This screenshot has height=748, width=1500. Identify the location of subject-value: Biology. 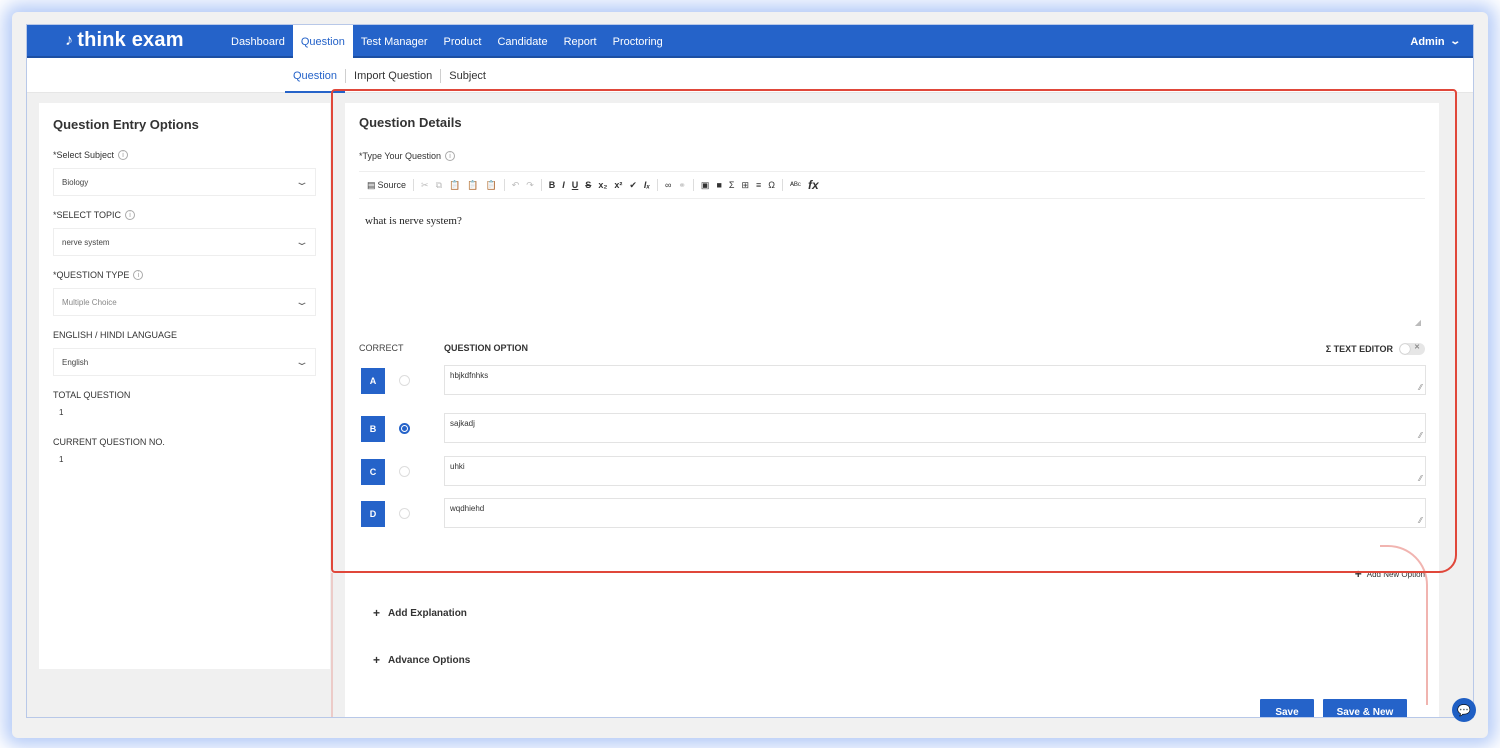
(75, 182).